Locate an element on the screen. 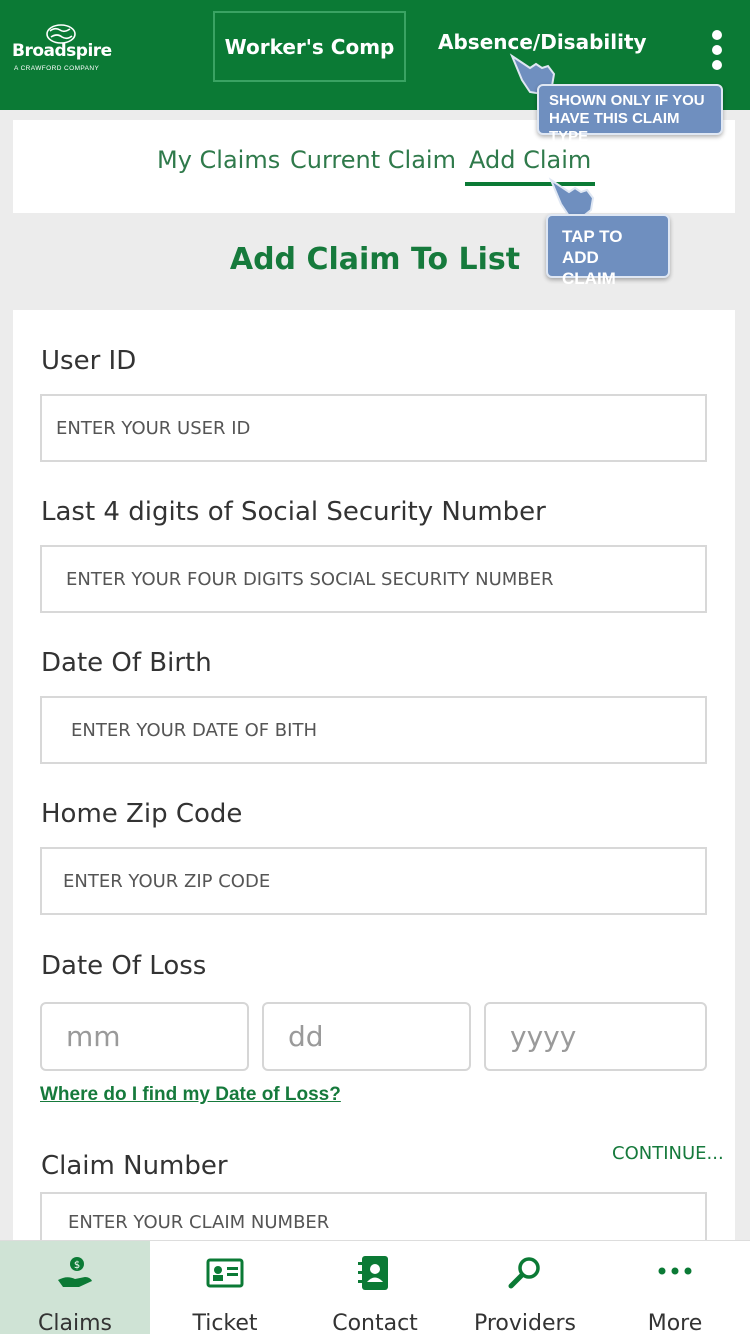 The height and width of the screenshot is (1334, 750). nav-label: Contact is located at coordinates (375, 1322).